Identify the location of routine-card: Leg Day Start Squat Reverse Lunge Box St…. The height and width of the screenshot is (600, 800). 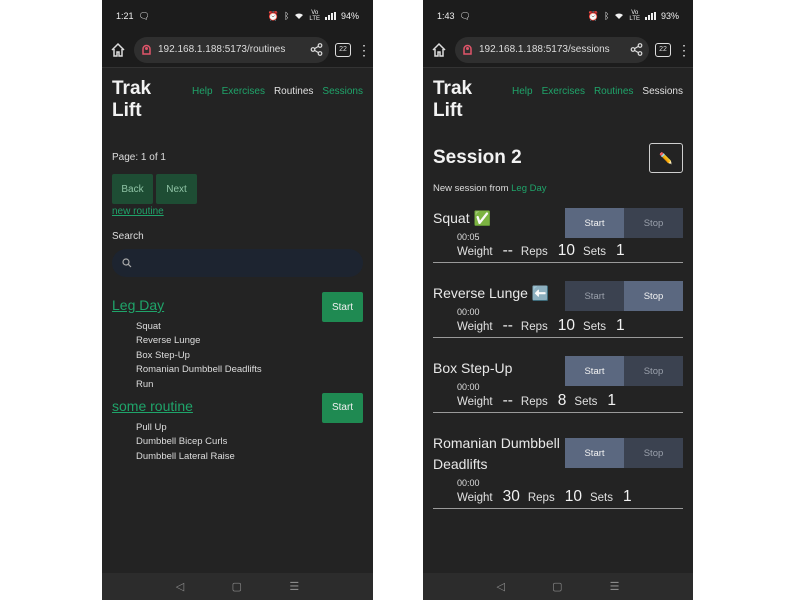
(237, 342).